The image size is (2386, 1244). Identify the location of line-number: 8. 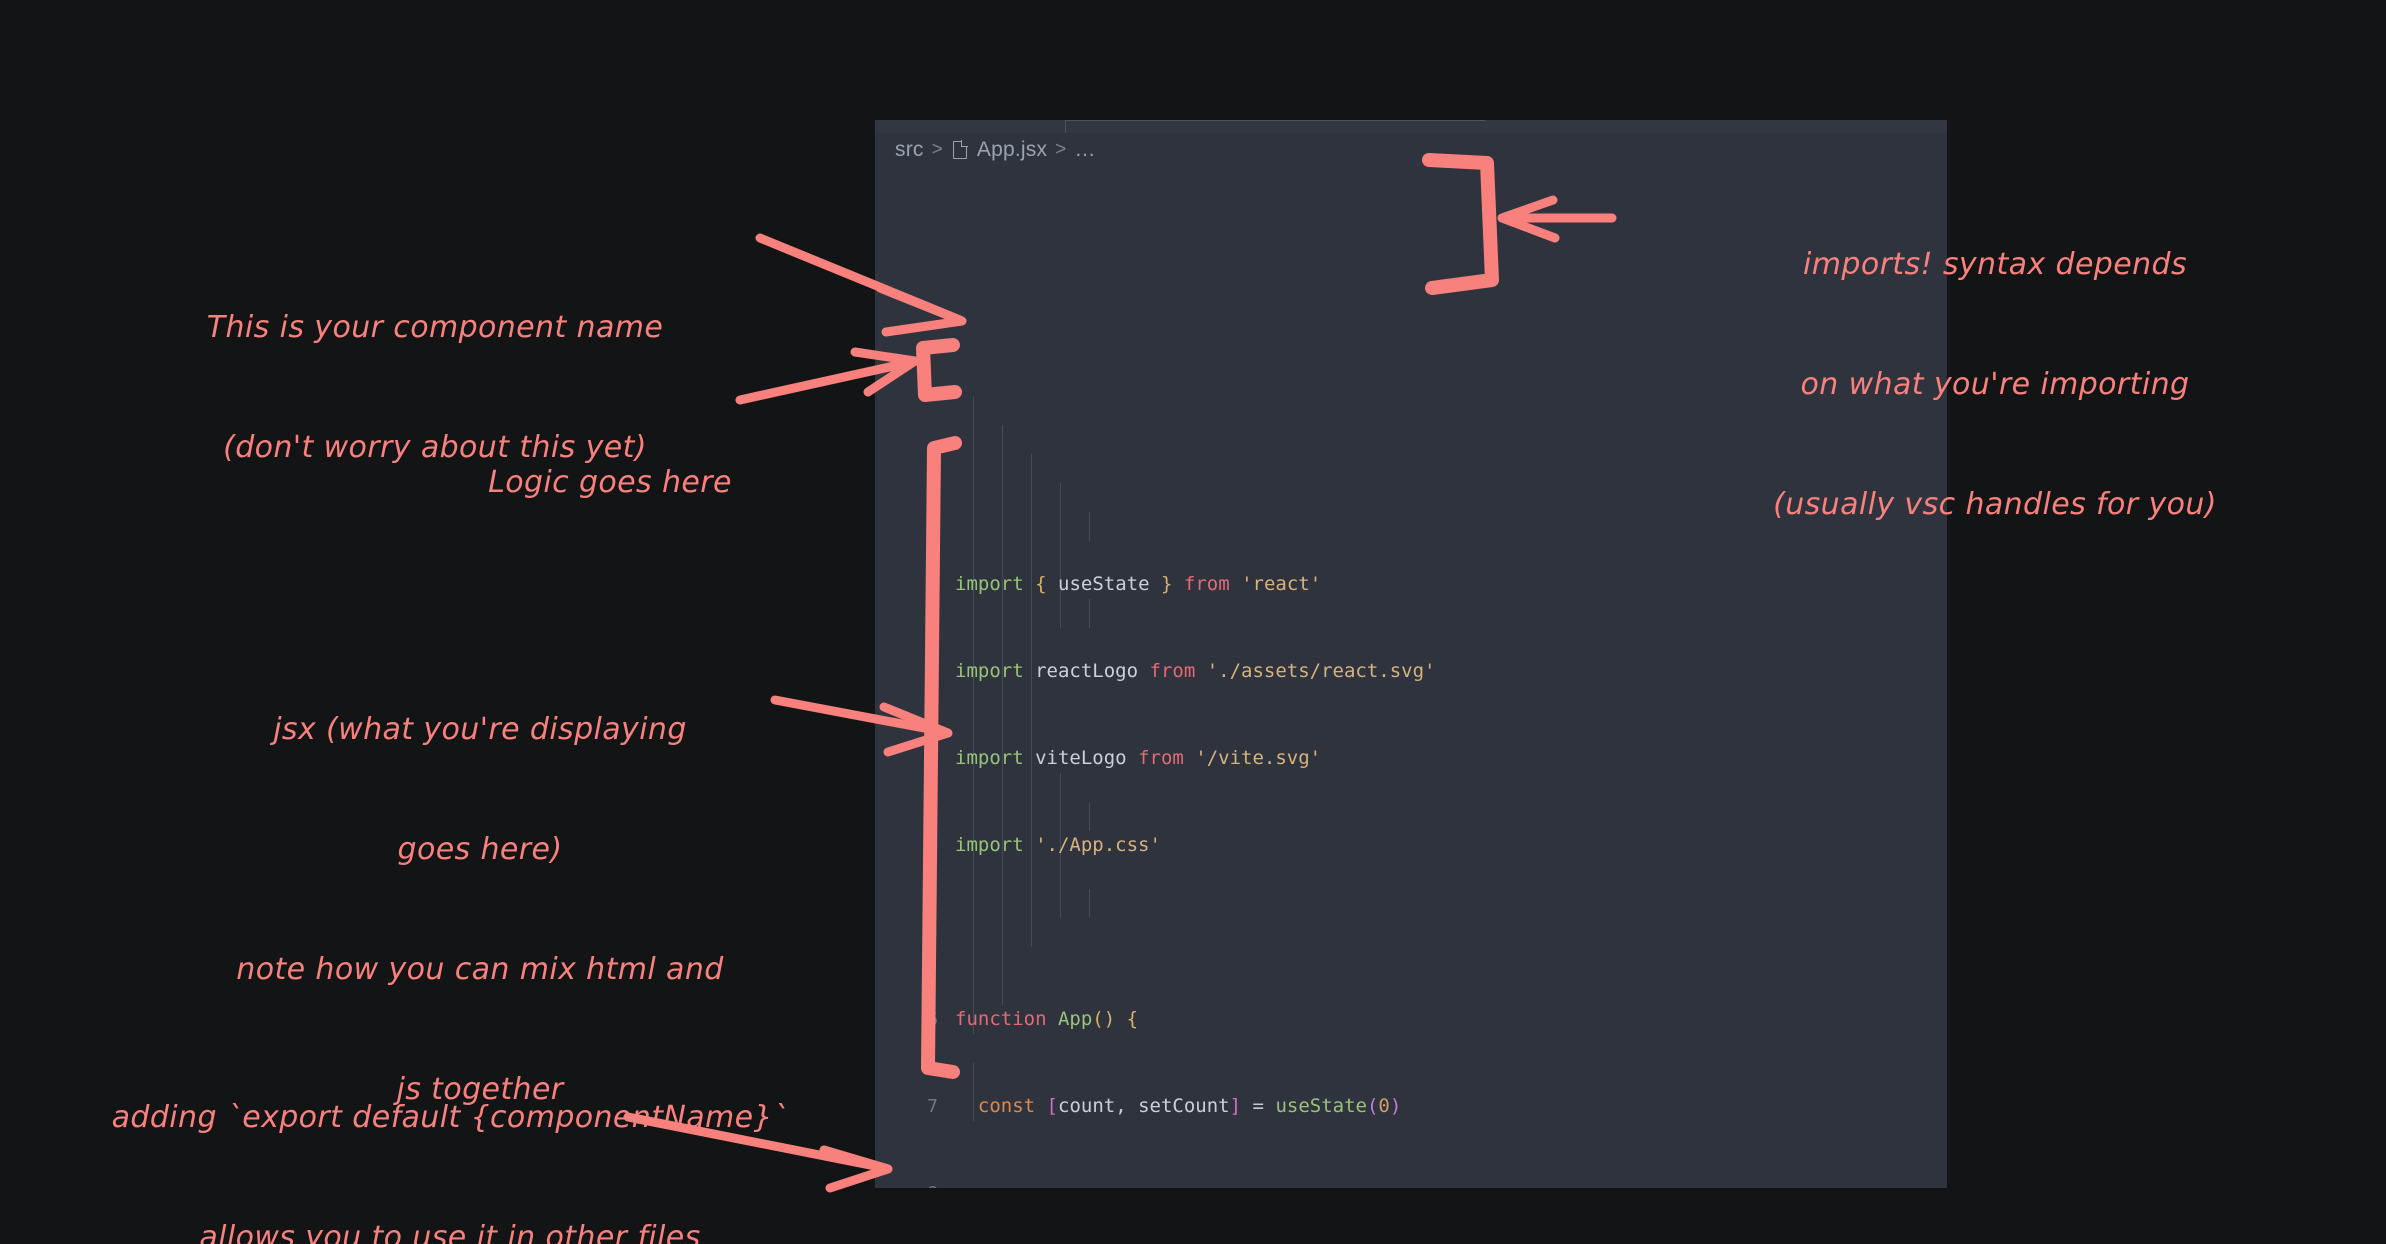
(915, 1183).